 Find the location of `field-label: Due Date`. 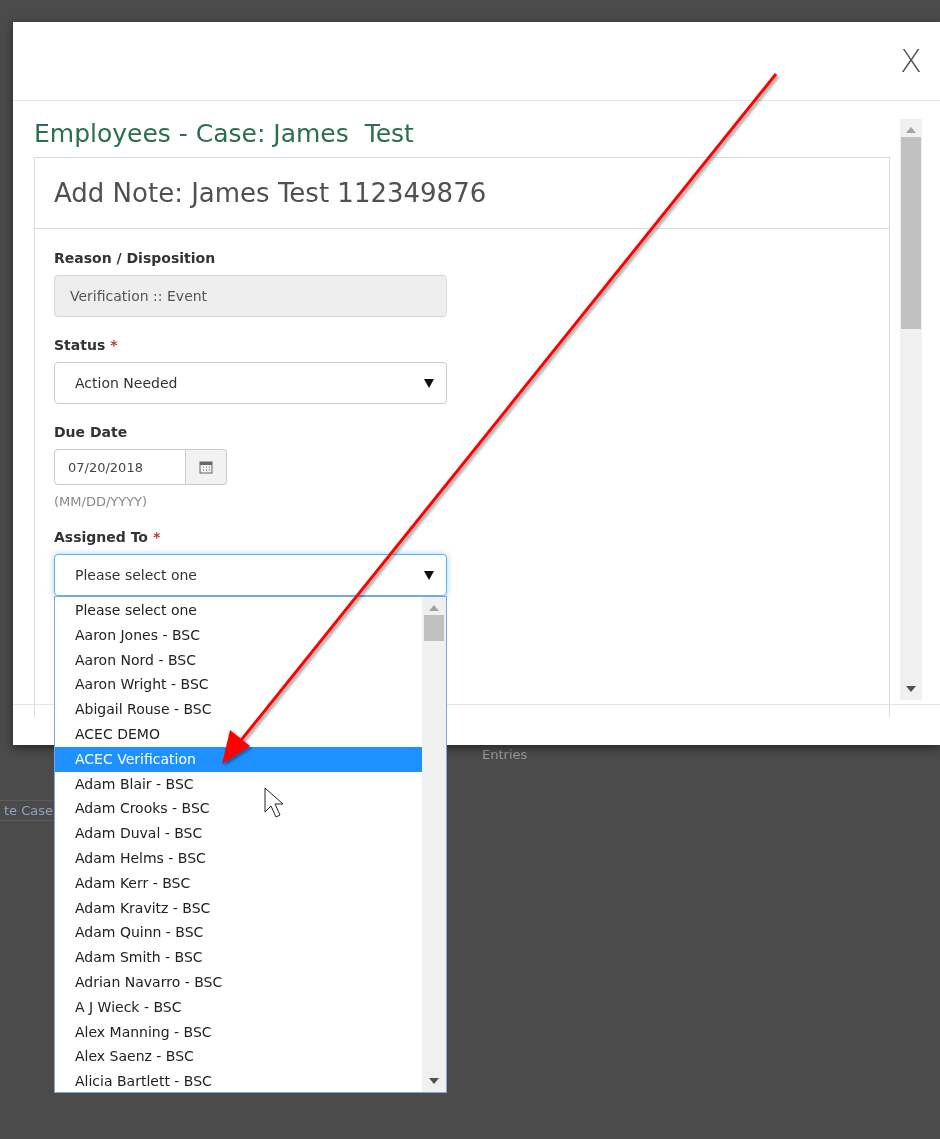

field-label: Due Date is located at coordinates (91, 432).